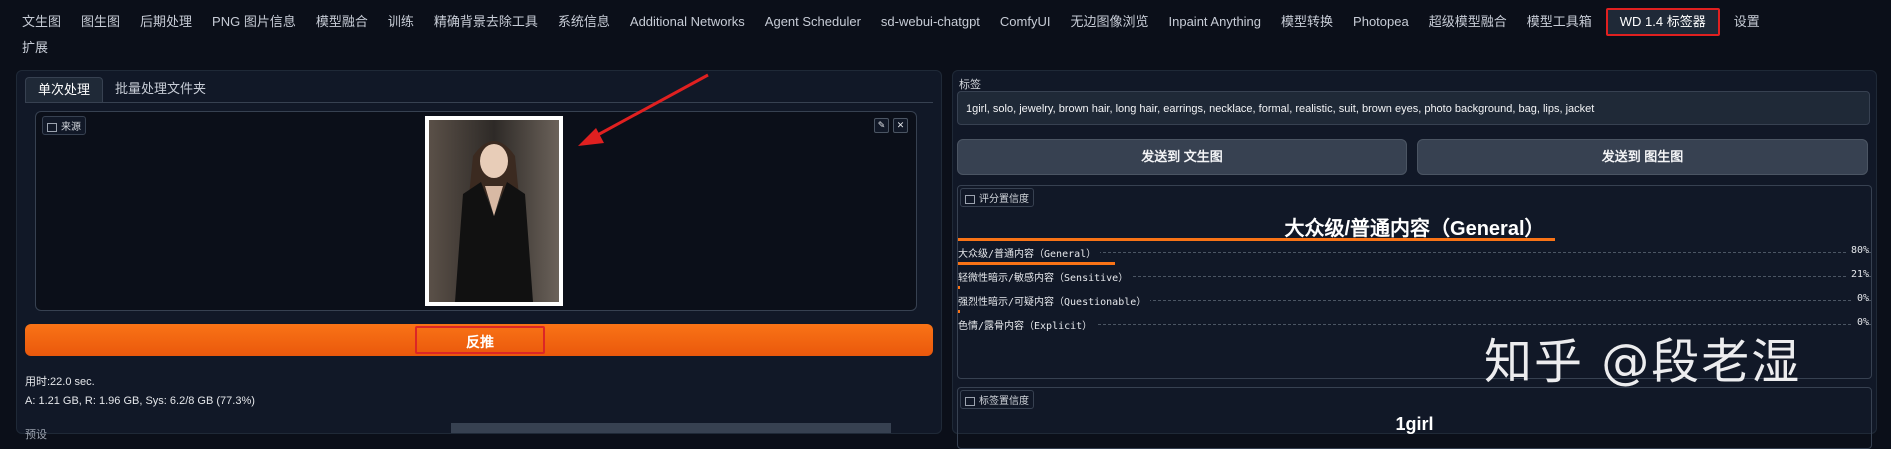  What do you see at coordinates (52, 127) in the screenshot?
I see `image-icon` at bounding box center [52, 127].